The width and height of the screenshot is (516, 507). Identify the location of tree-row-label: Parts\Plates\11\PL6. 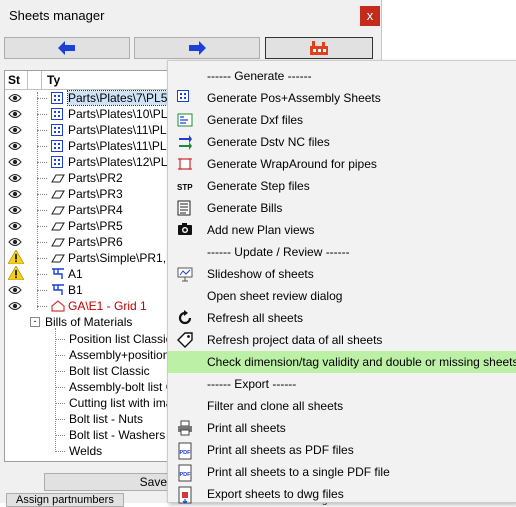
(121, 146).